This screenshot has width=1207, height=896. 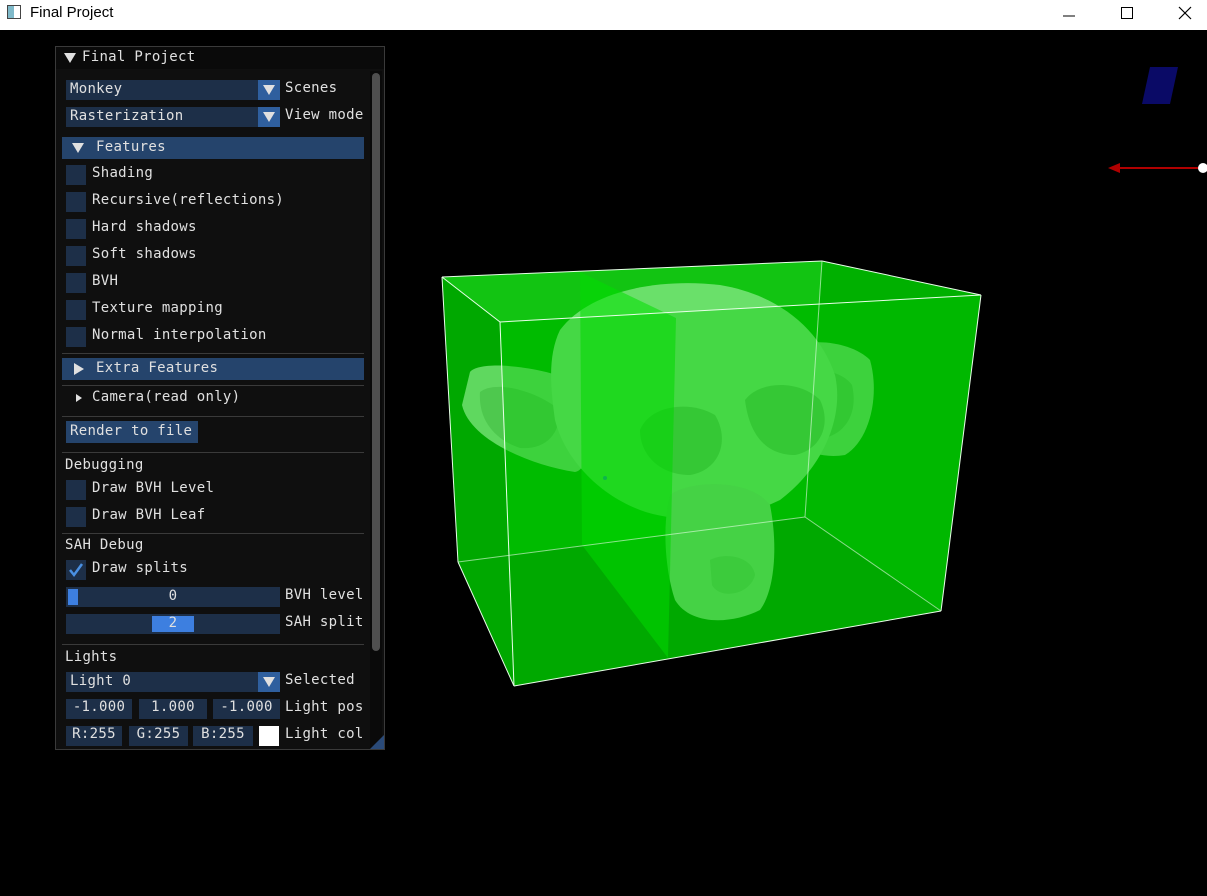 What do you see at coordinates (96, 89) in the screenshot?
I see `scene-combo-value: Monkey` at bounding box center [96, 89].